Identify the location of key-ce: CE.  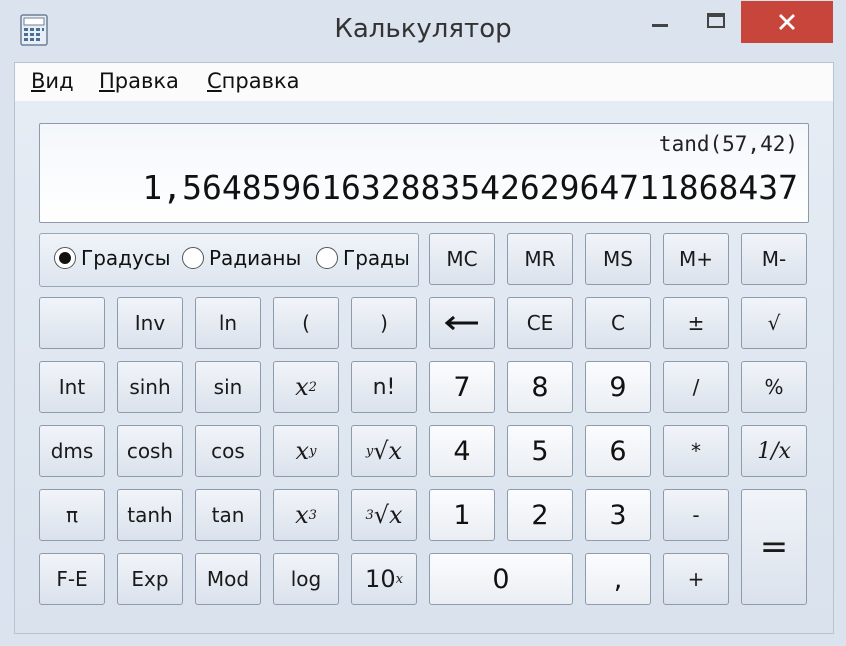
(540, 323).